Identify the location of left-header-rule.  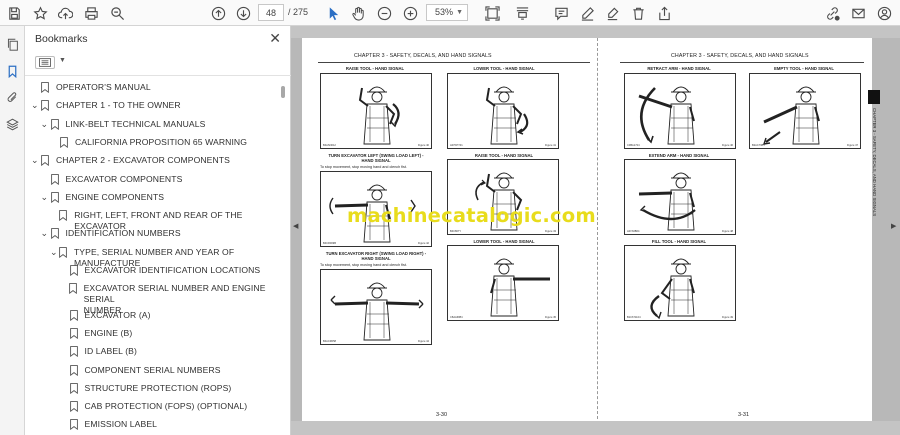
(454, 62).